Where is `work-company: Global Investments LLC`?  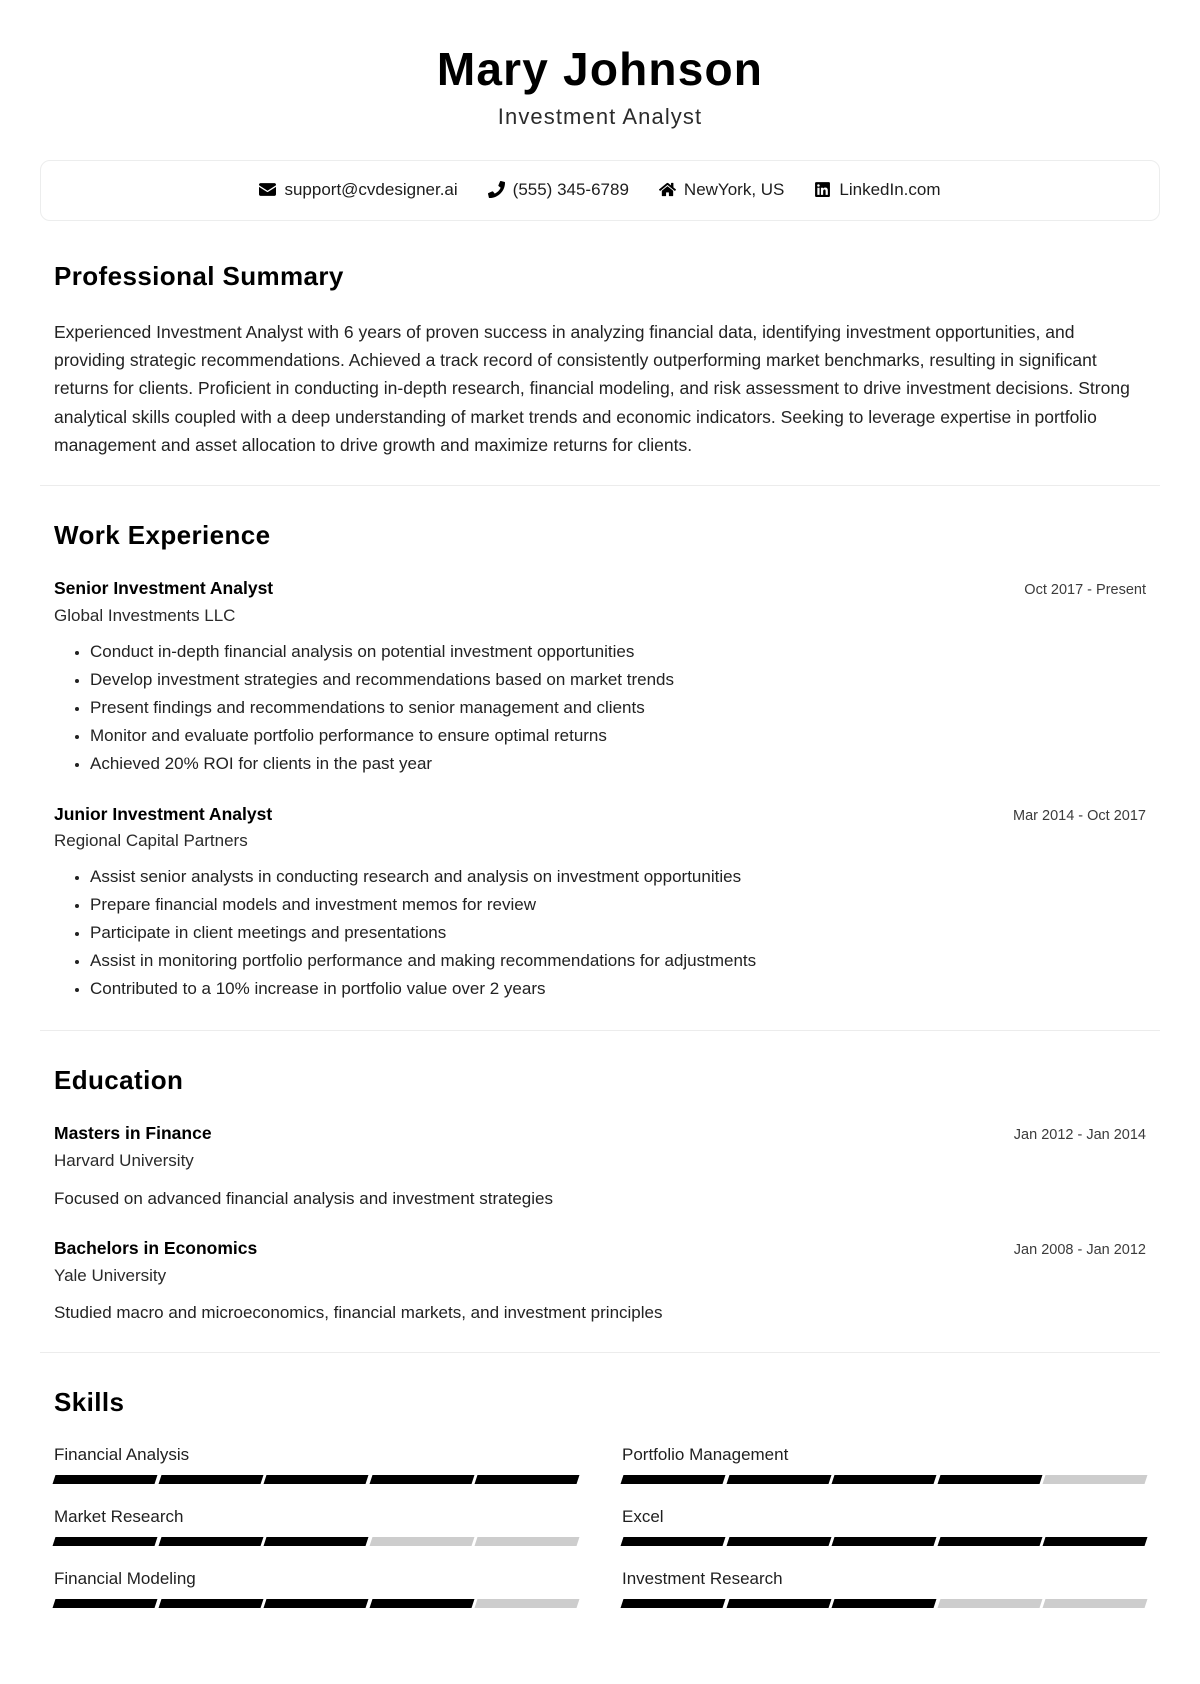
work-company: Global Investments LLC is located at coordinates (145, 615).